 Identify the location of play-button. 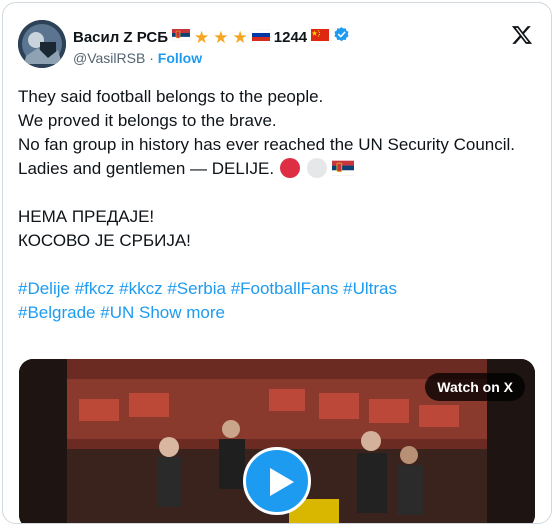
(277, 481).